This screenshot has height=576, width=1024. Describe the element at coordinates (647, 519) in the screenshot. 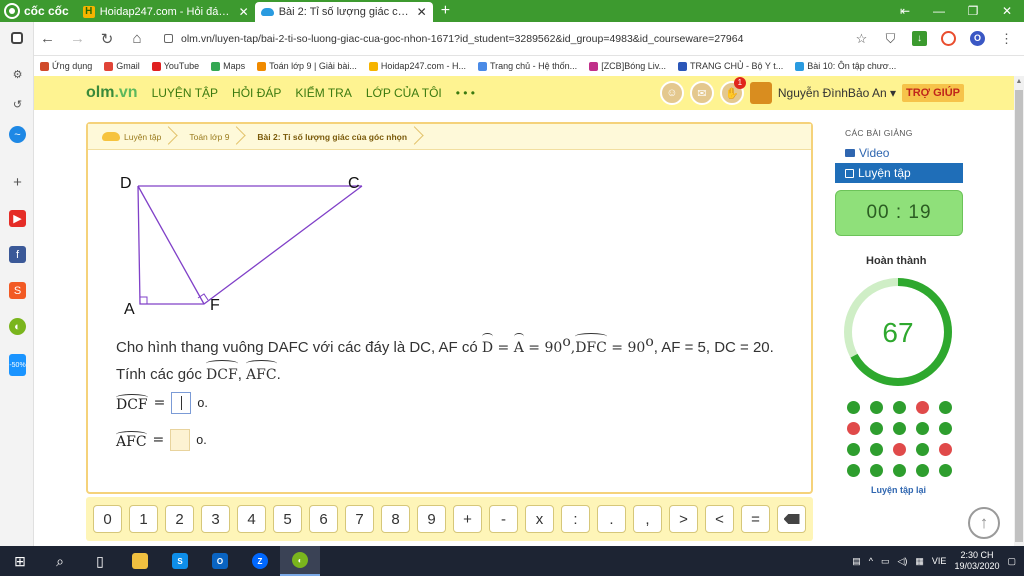

I see `keypad-key: ,` at that location.